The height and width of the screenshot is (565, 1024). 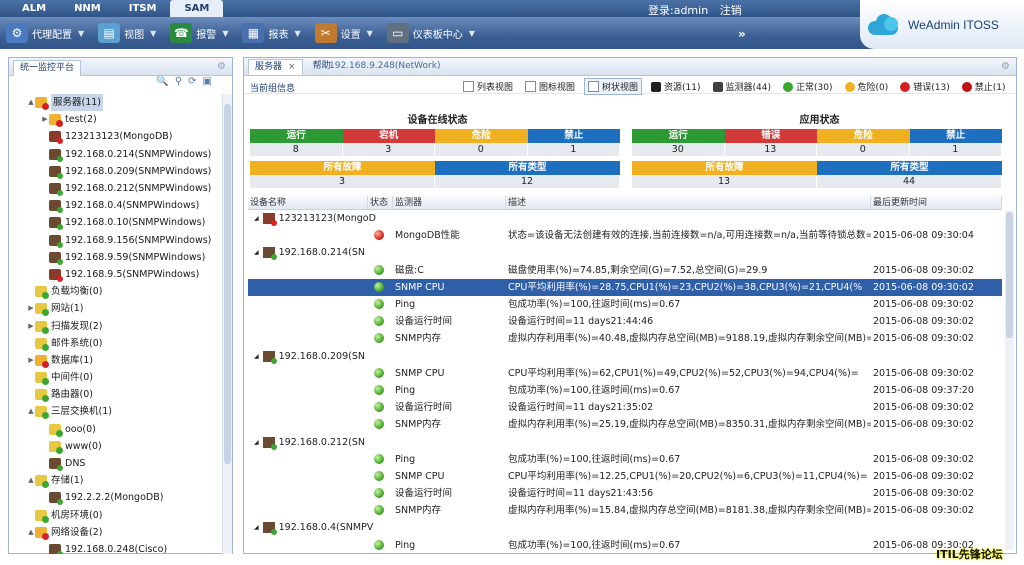 I want to click on toolbar-agent-button: ⚙ 代理配置 ▼, so click(x=45, y=33).